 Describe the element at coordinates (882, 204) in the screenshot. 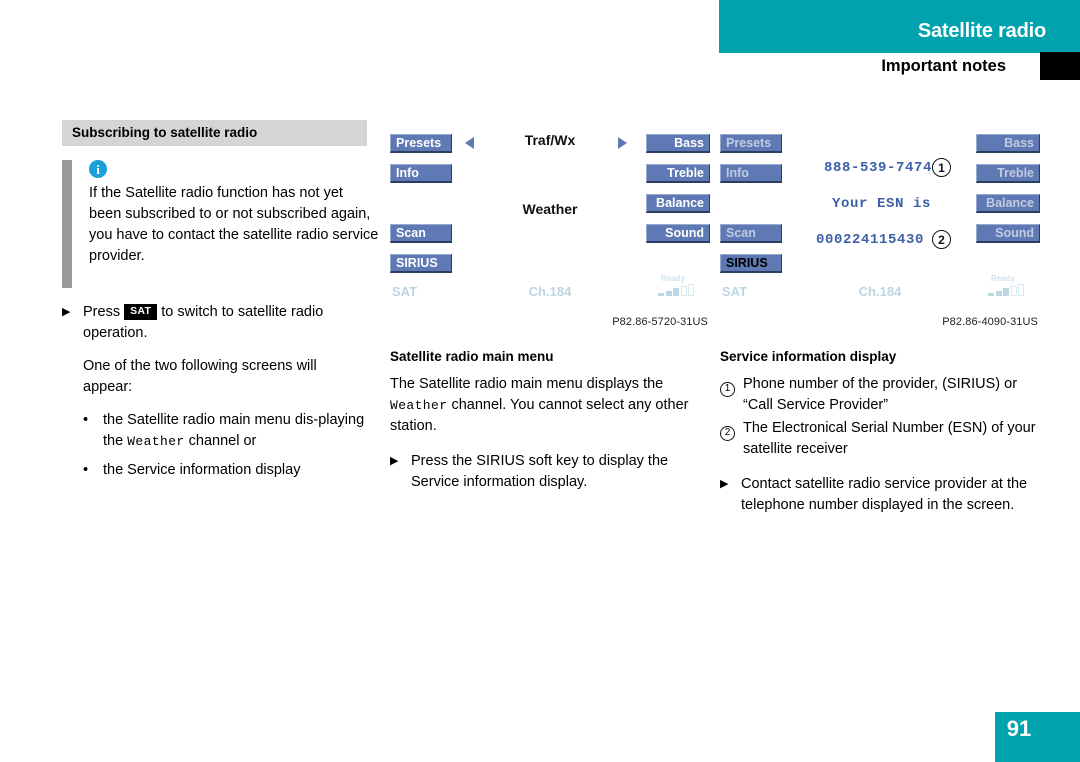

I see `display-esn-label: Your ESN is` at that location.